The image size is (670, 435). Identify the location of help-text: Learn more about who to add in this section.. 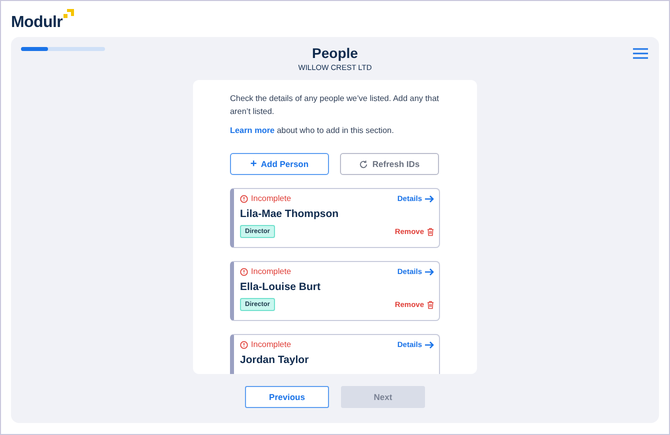
(312, 131).